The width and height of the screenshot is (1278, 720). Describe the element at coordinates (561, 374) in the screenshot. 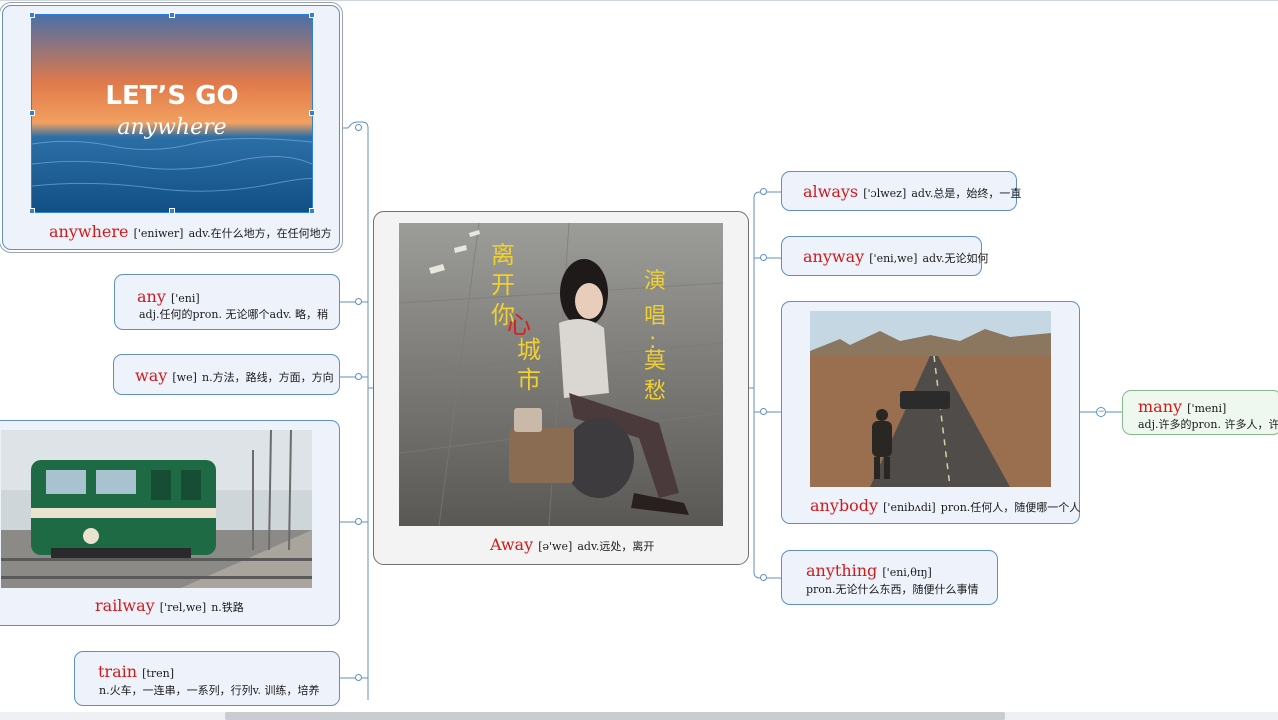

I see `center-poster-image: 离 开 你 心 城 市 演 唱 : 莫 愁` at that location.